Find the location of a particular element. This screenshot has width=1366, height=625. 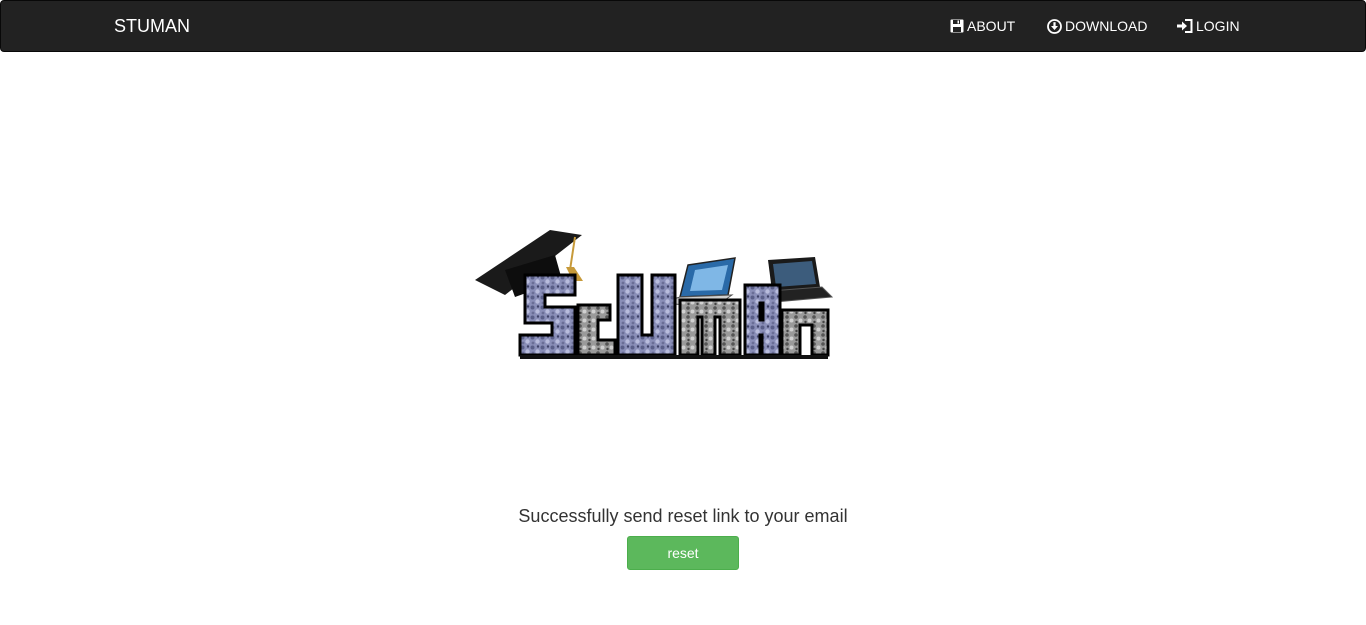

top-navbar: STUMAN ABOUT DOWNLOAD LOGIN is located at coordinates (683, 26).